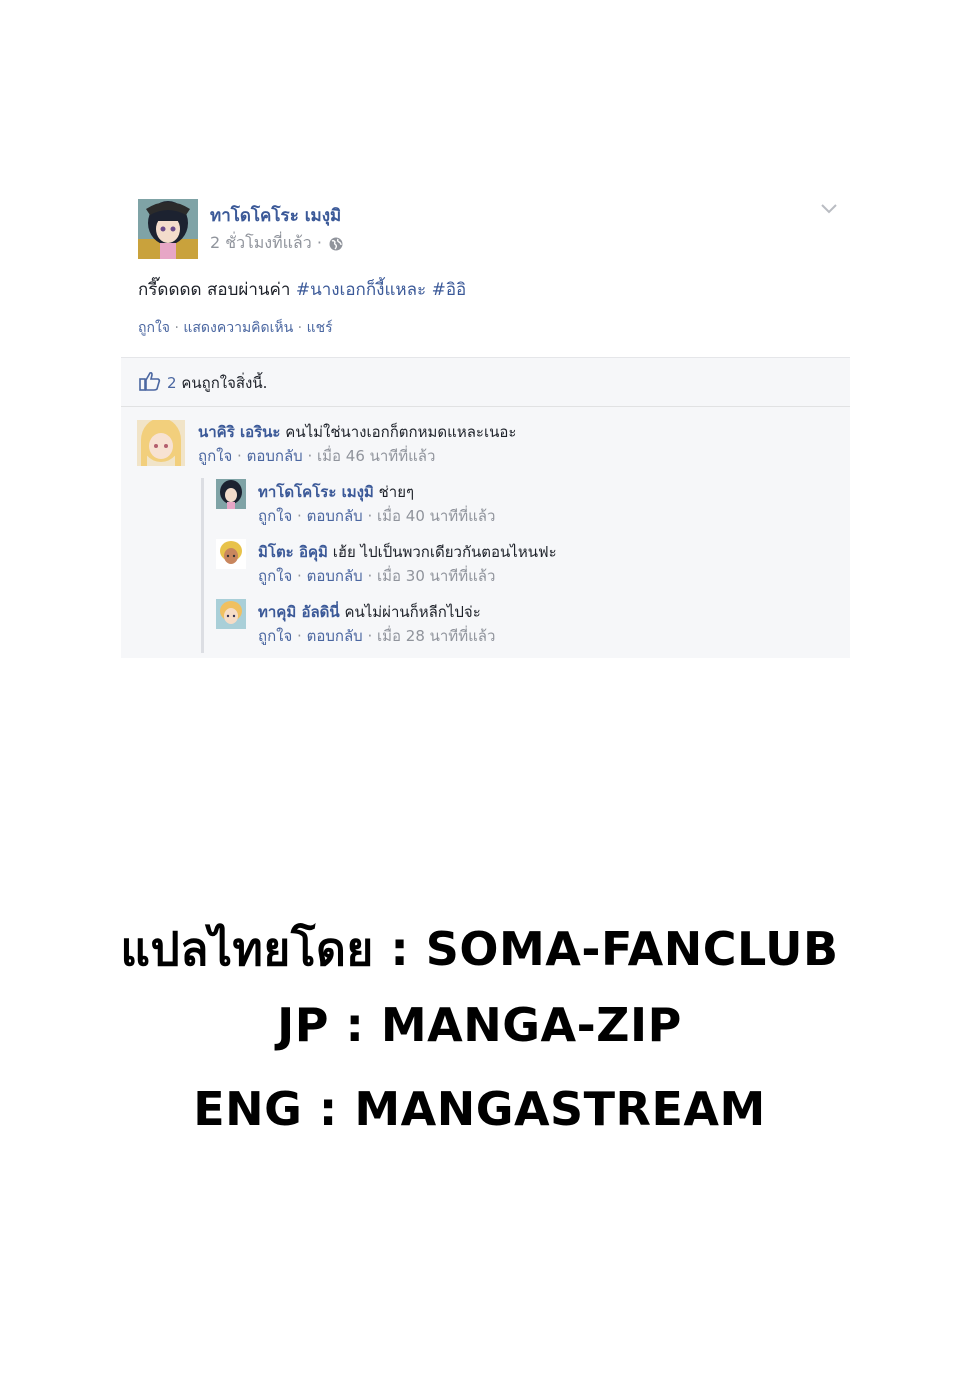  What do you see at coordinates (320, 328) in the screenshot?
I see `share-link: แชร์` at bounding box center [320, 328].